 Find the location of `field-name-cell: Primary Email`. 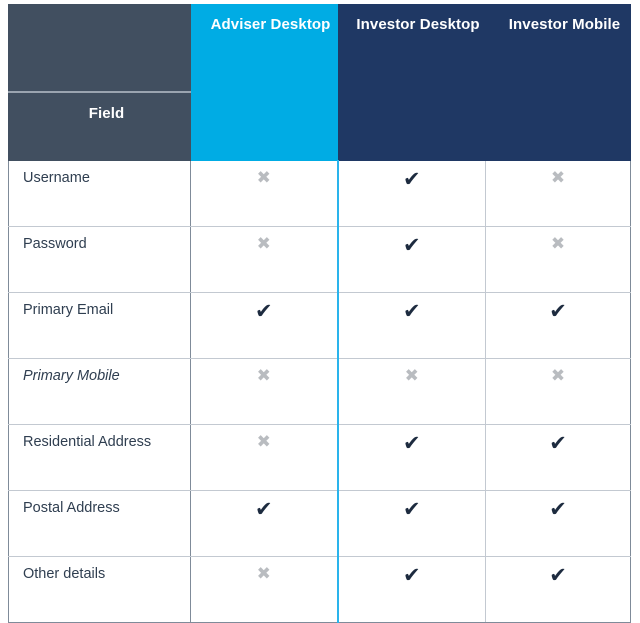

field-name-cell: Primary Email is located at coordinates (99, 325).